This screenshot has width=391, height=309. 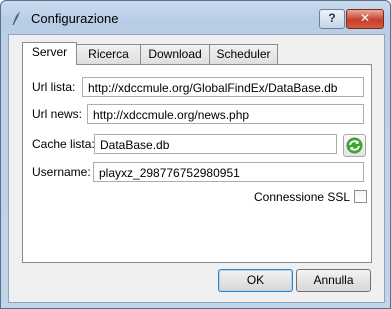 What do you see at coordinates (16, 18) in the screenshot?
I see `feather-icon` at bounding box center [16, 18].